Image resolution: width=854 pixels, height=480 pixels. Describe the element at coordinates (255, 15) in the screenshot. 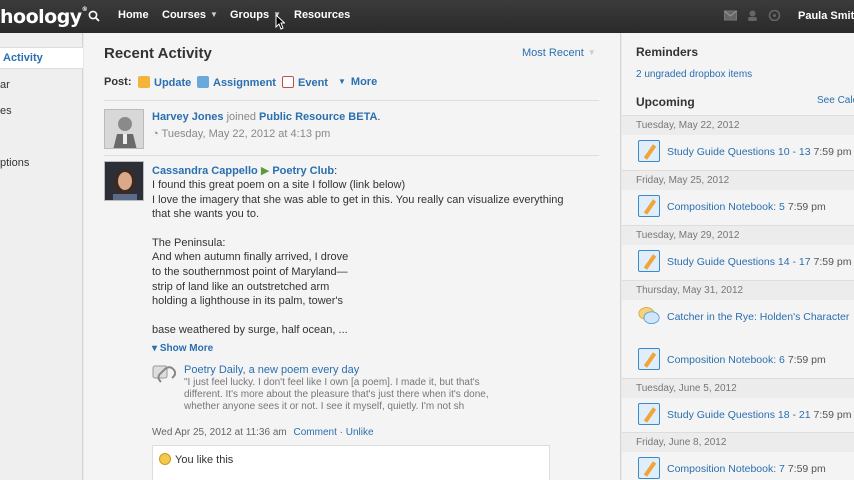

I see `nav-groups: Groups ▼` at that location.